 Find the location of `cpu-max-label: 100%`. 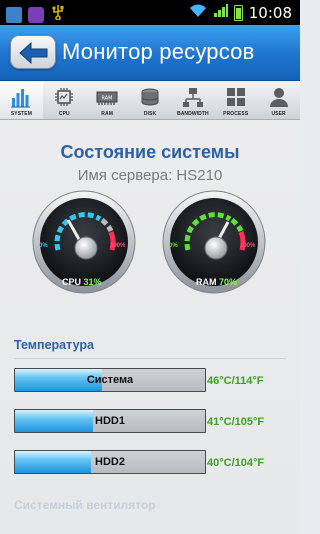

cpu-max-label: 100% is located at coordinates (118, 246).